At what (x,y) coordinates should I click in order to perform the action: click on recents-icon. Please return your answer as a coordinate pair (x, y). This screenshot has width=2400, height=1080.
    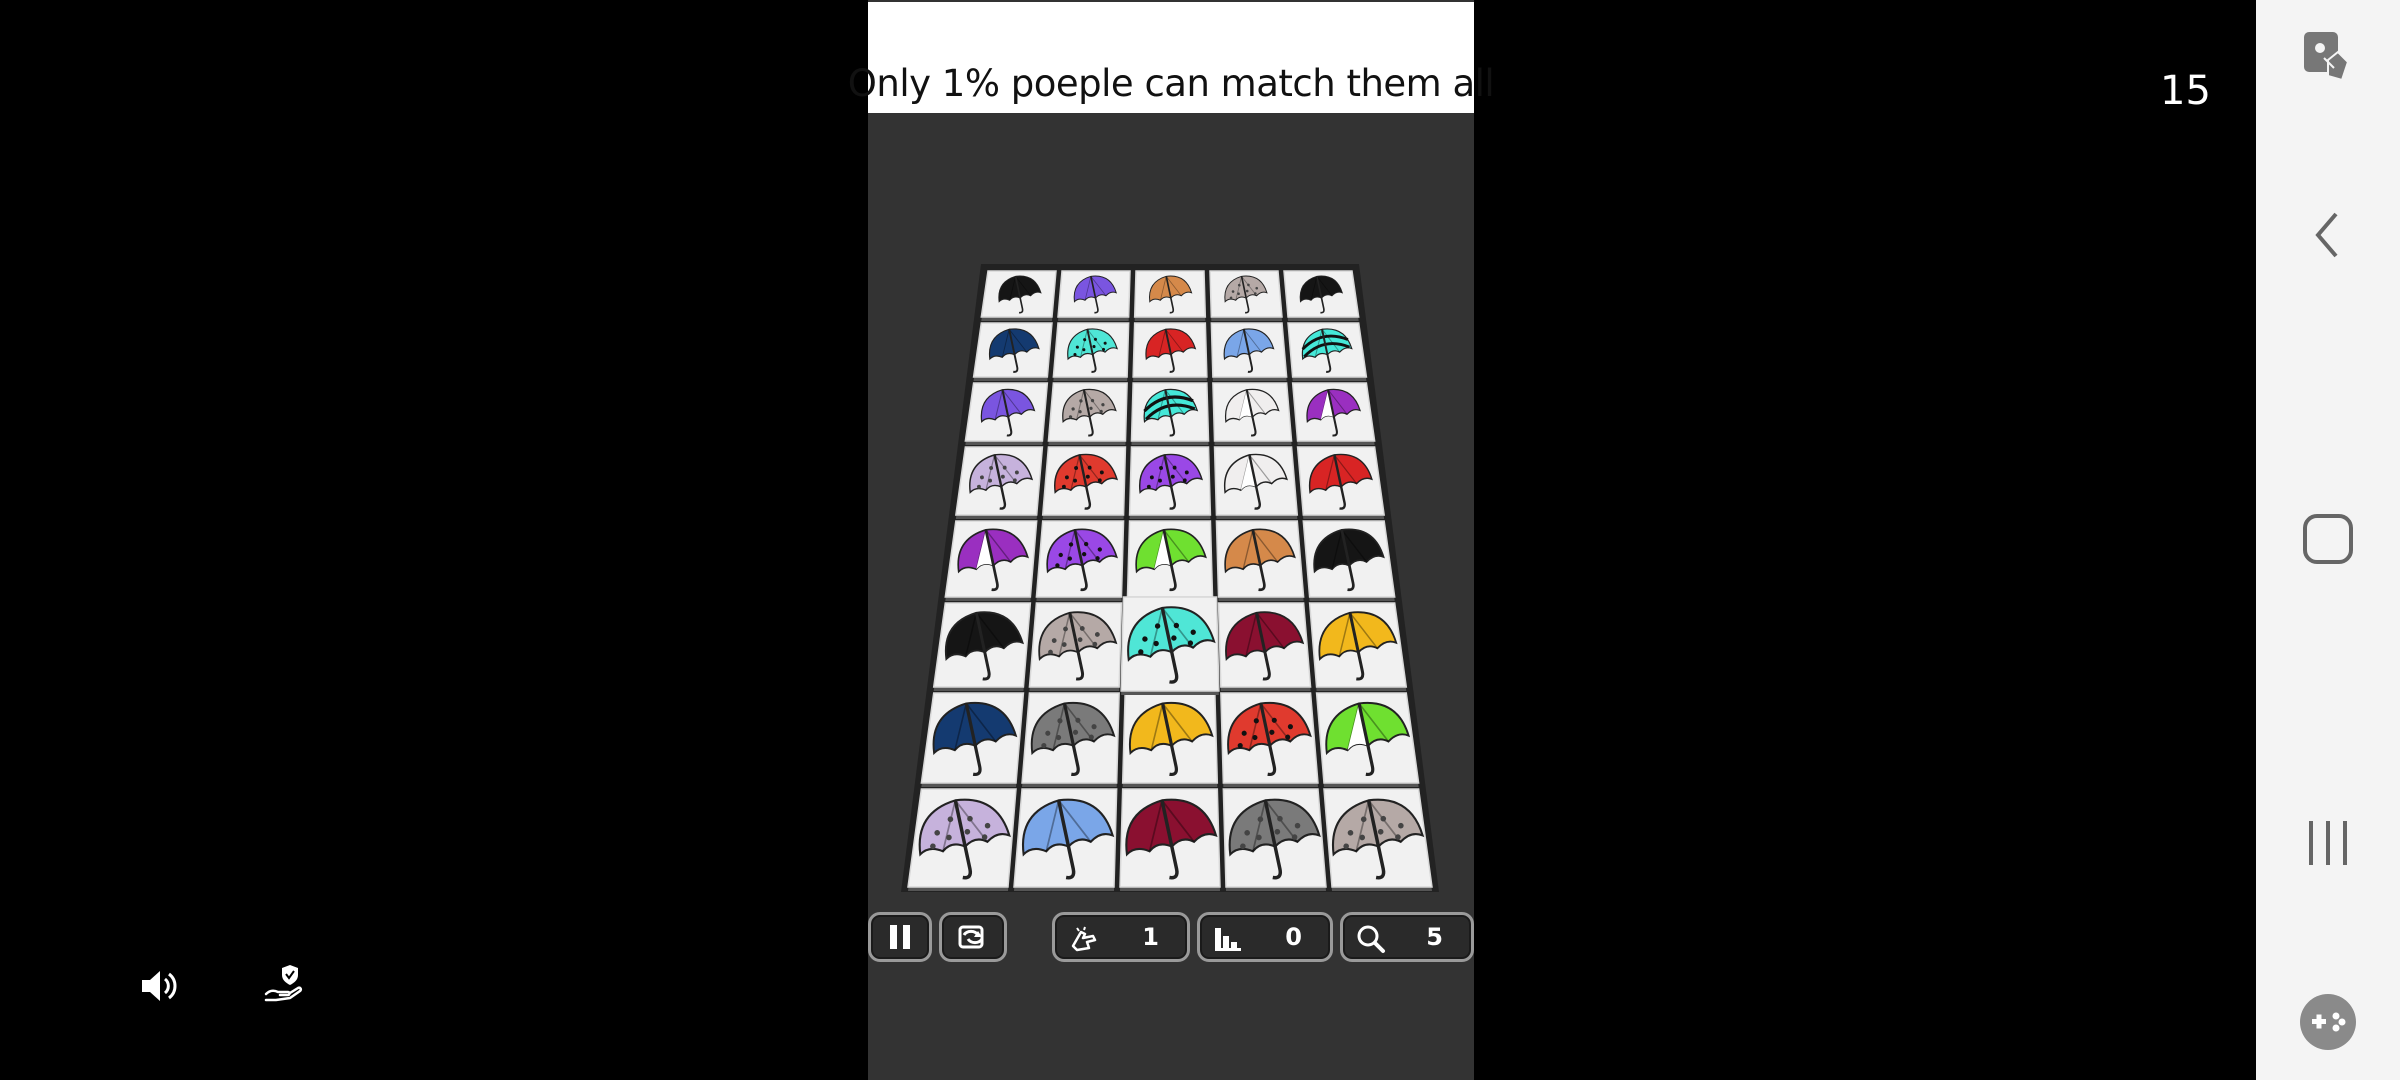
    Looking at the image, I should click on (2328, 843).